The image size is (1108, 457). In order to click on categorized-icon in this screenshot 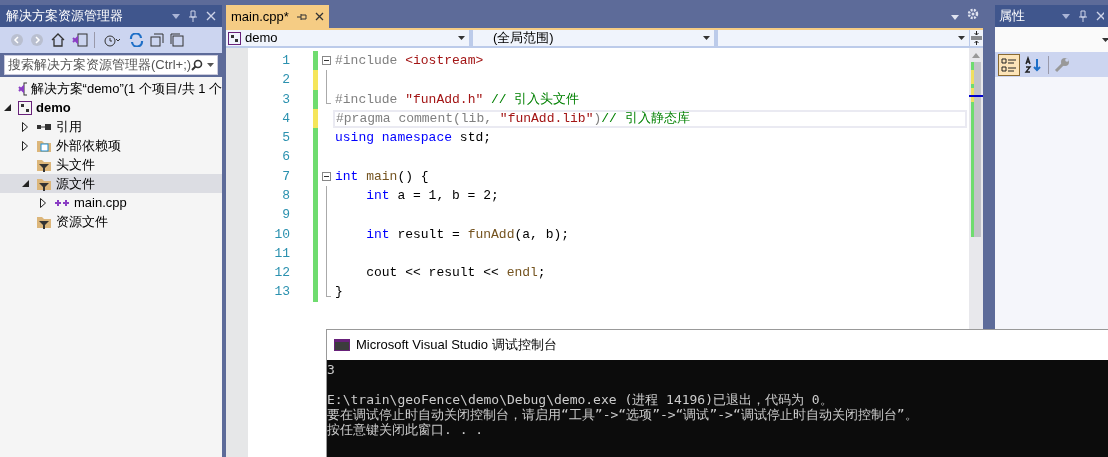, I will do `click(1009, 64)`.